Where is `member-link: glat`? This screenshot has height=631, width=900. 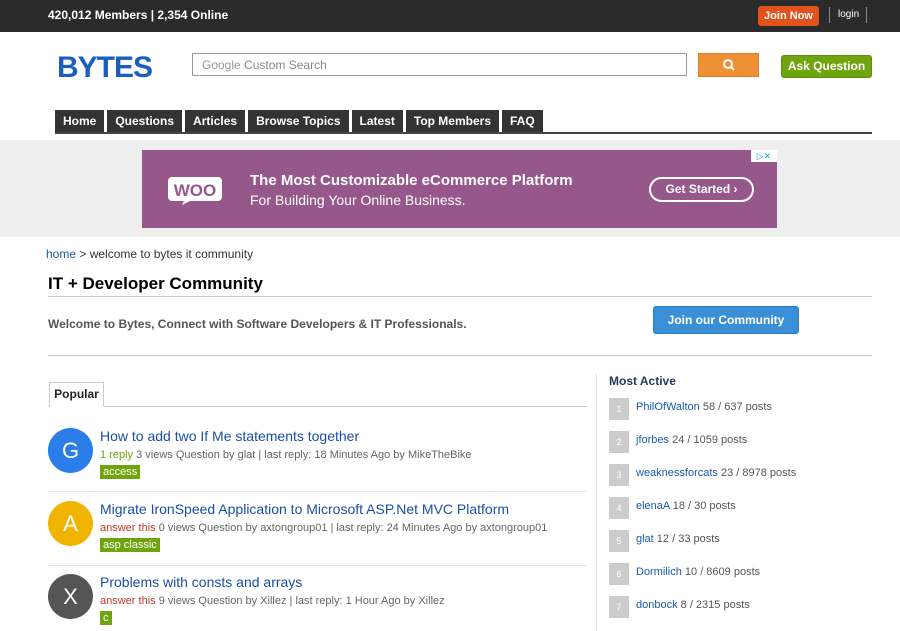
member-link: glat is located at coordinates (645, 539).